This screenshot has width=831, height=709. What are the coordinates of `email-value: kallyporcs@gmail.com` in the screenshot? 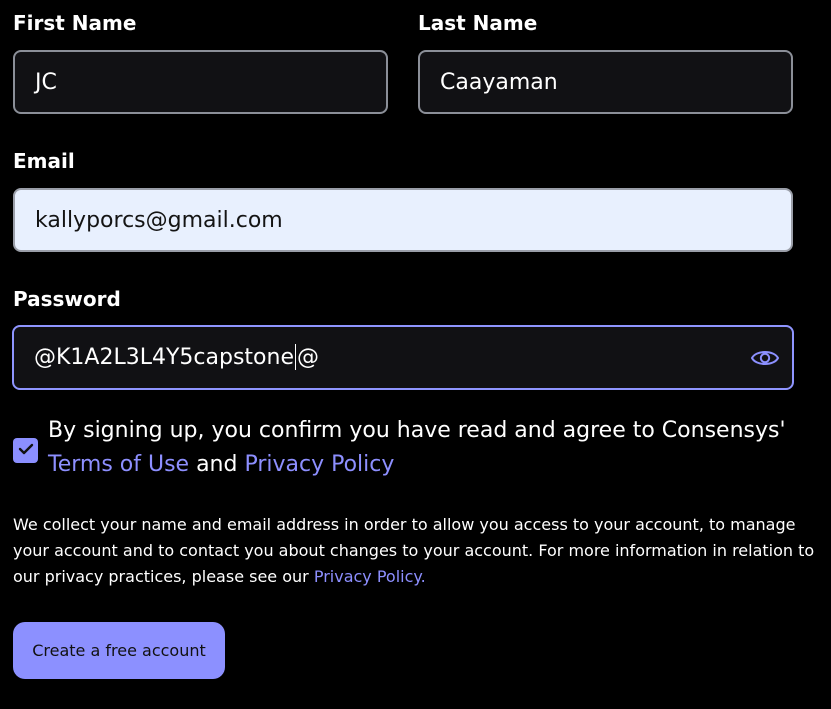 It's located at (159, 220).